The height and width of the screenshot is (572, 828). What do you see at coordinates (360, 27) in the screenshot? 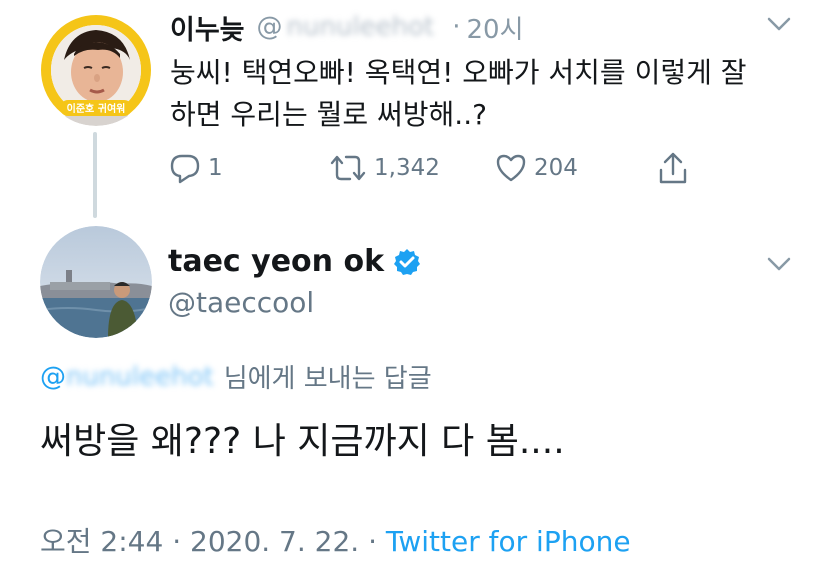
I see `reply-to-handle-blurred: nunuleehot` at bounding box center [360, 27].